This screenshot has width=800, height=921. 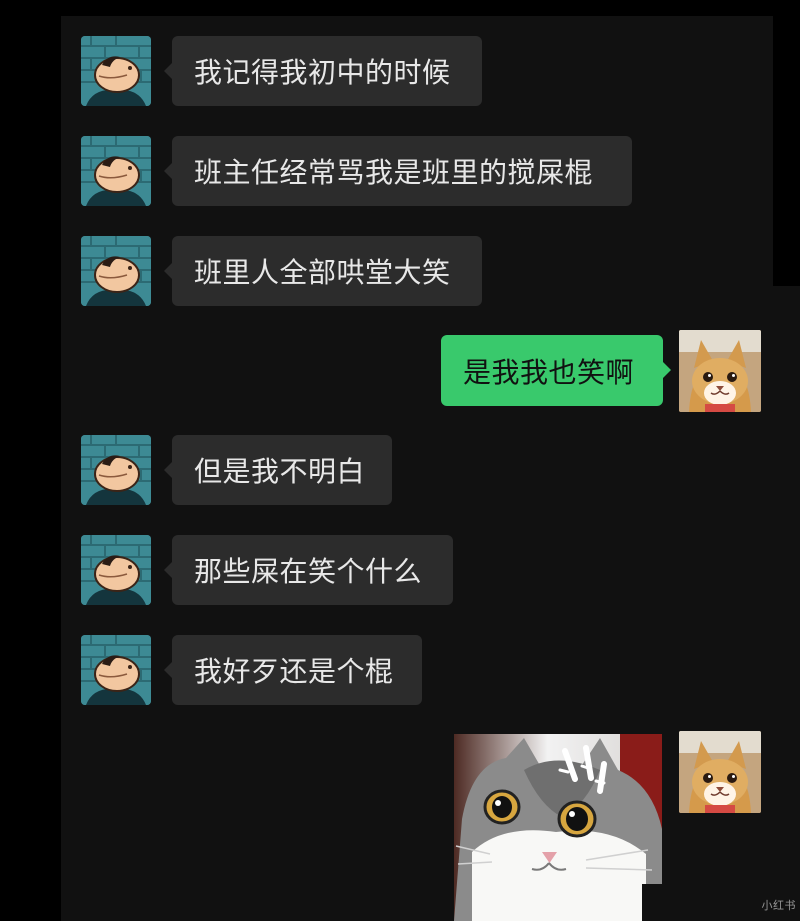 I want to click on chat-panel-edge, so click(x=786, y=603).